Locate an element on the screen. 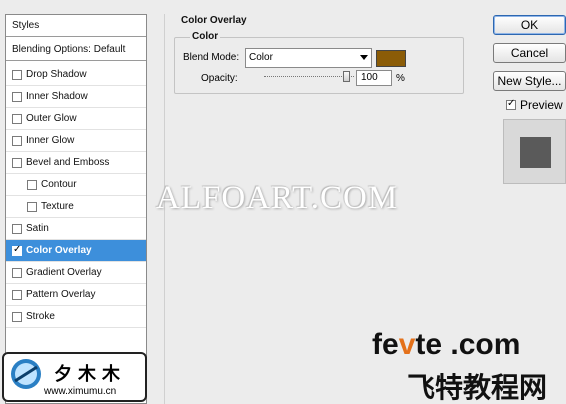 This screenshot has height=404, width=566. style-item-label: Gradient Overlay is located at coordinates (64, 272).